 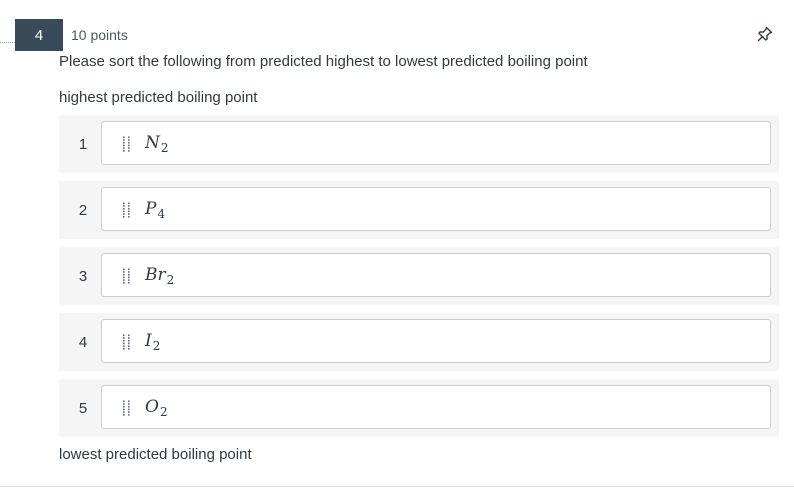 What do you see at coordinates (436, 341) in the screenshot?
I see `draggable-answer-card: I2` at bounding box center [436, 341].